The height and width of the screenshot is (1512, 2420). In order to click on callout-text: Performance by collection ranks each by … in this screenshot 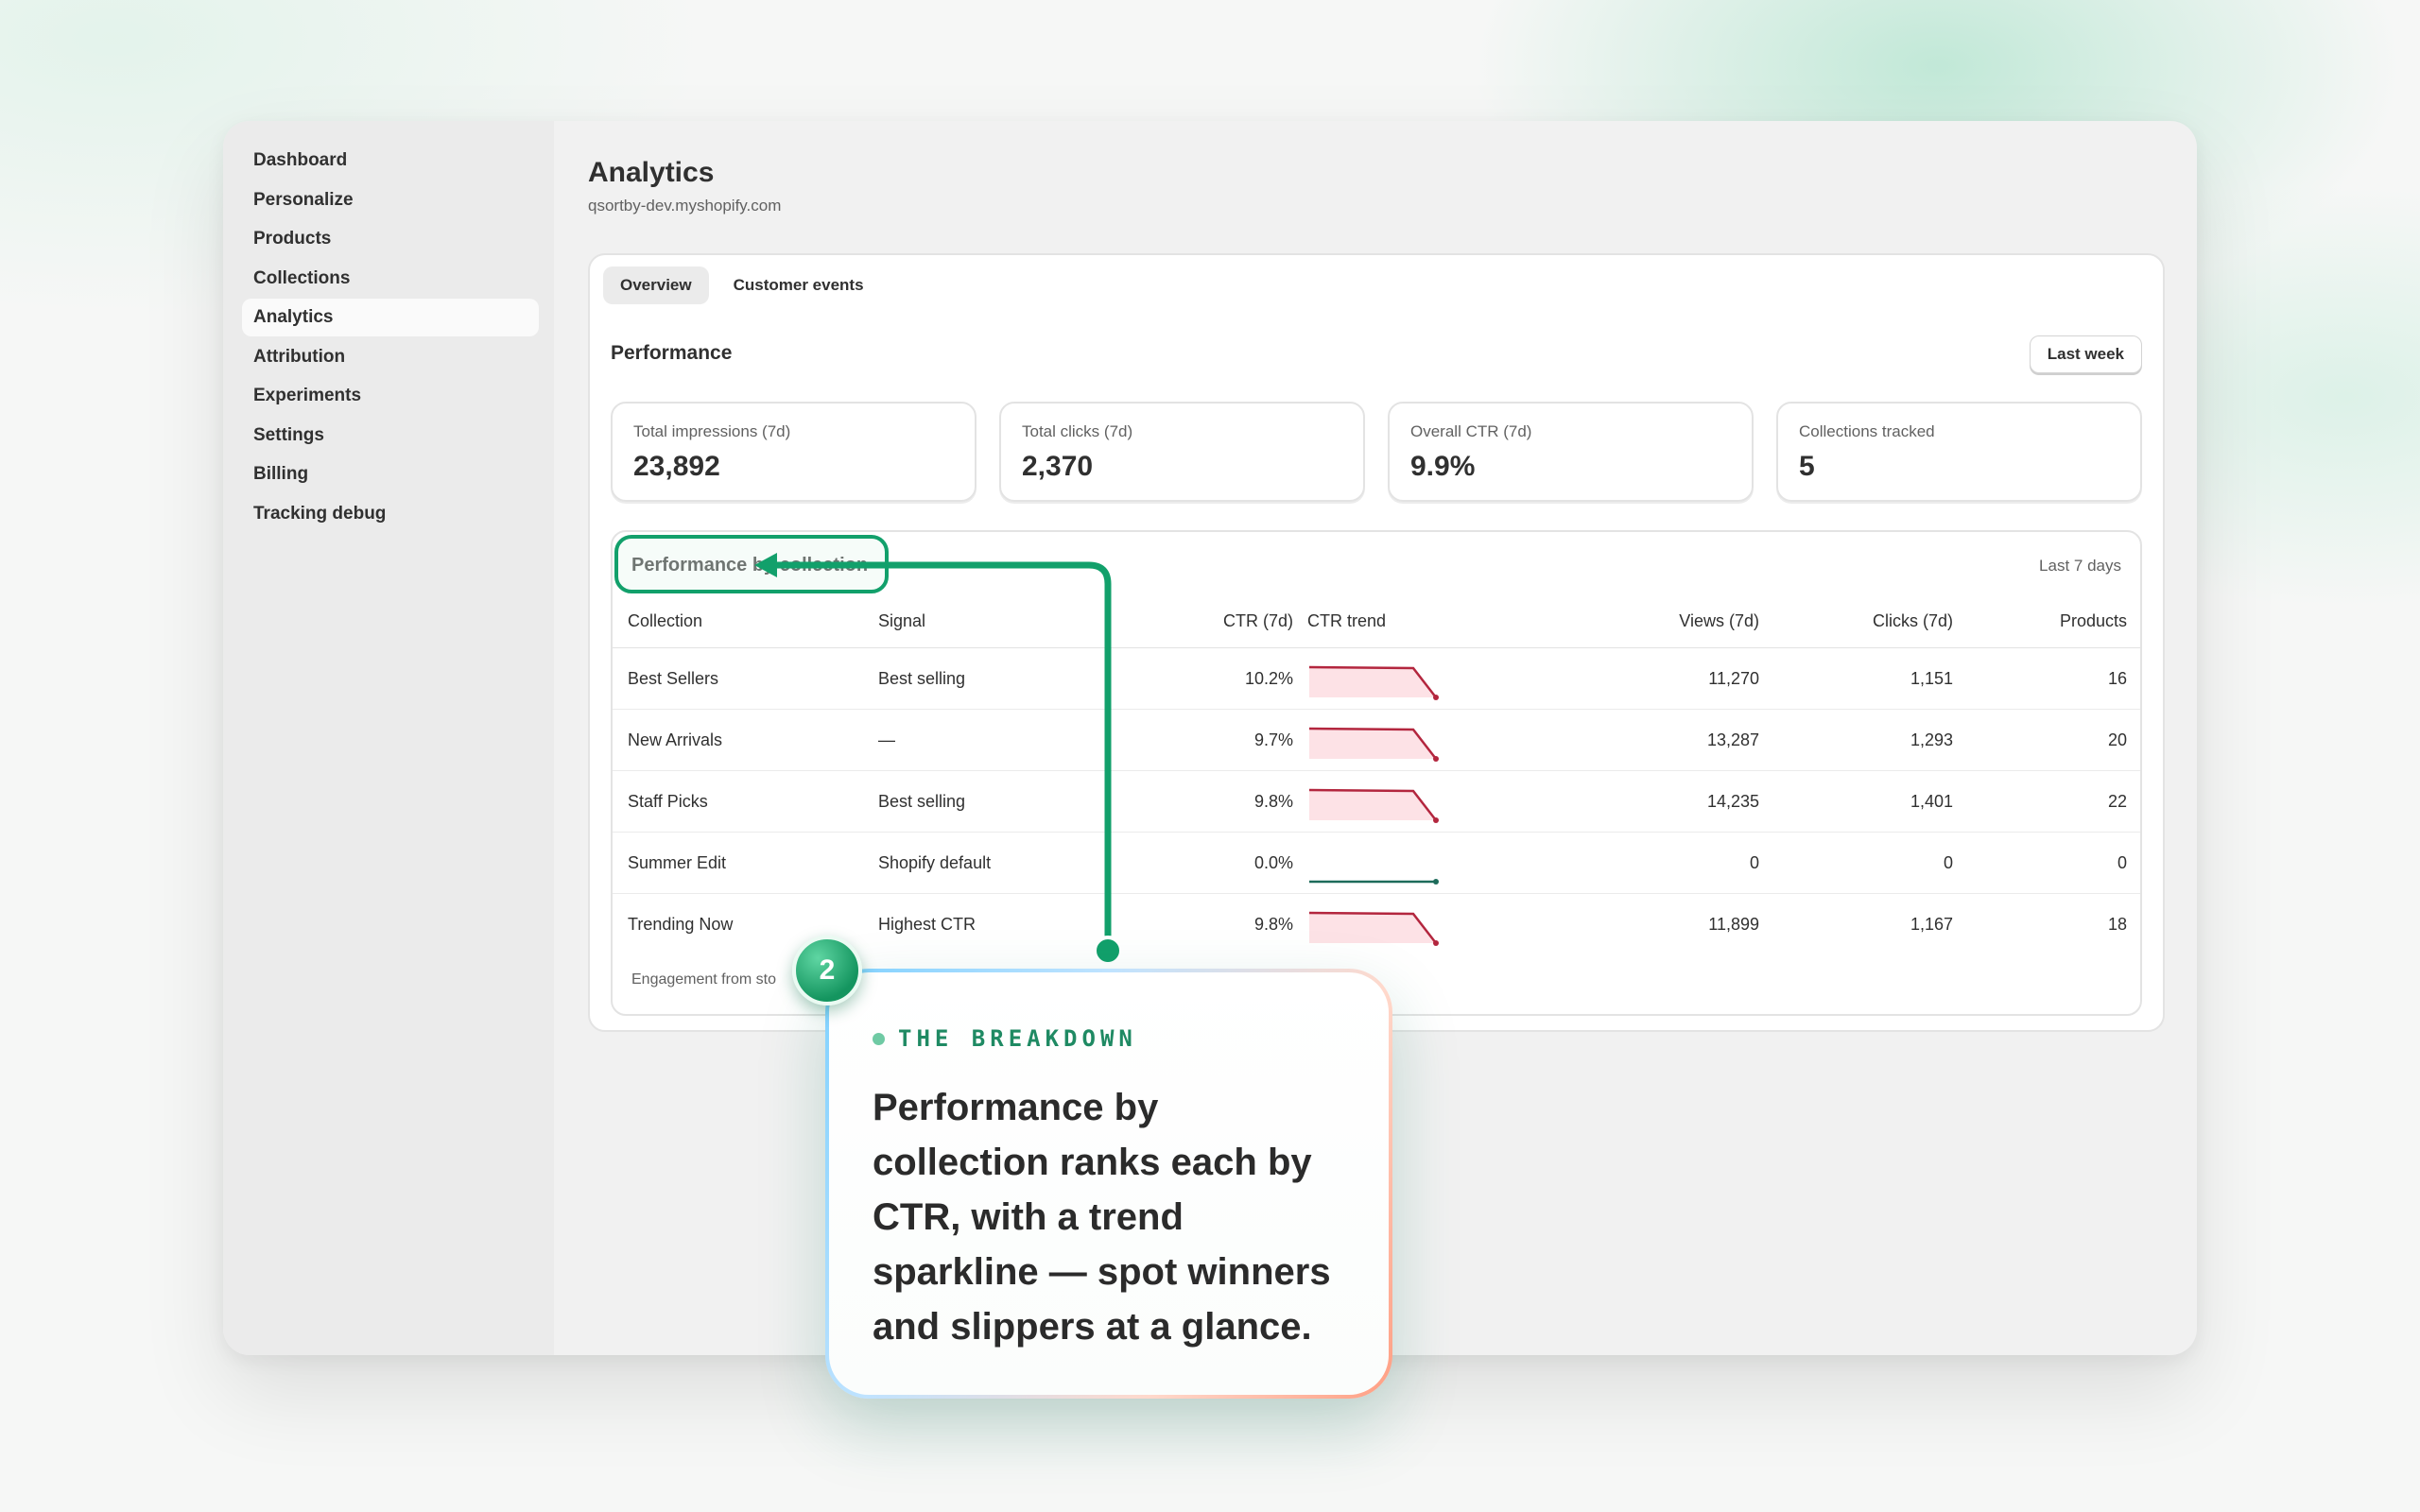, I will do `click(1102, 1217)`.